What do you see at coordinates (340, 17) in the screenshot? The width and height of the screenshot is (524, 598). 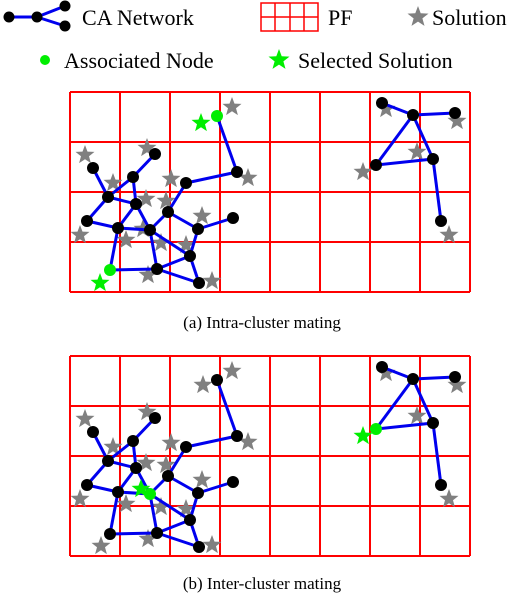 I see `legend-pf-label: PF` at bounding box center [340, 17].